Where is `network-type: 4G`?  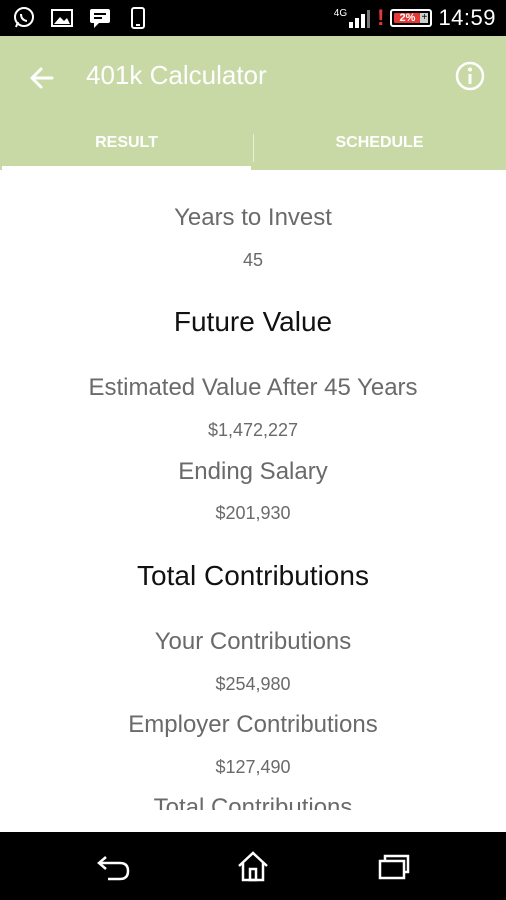
network-type: 4G is located at coordinates (340, 13).